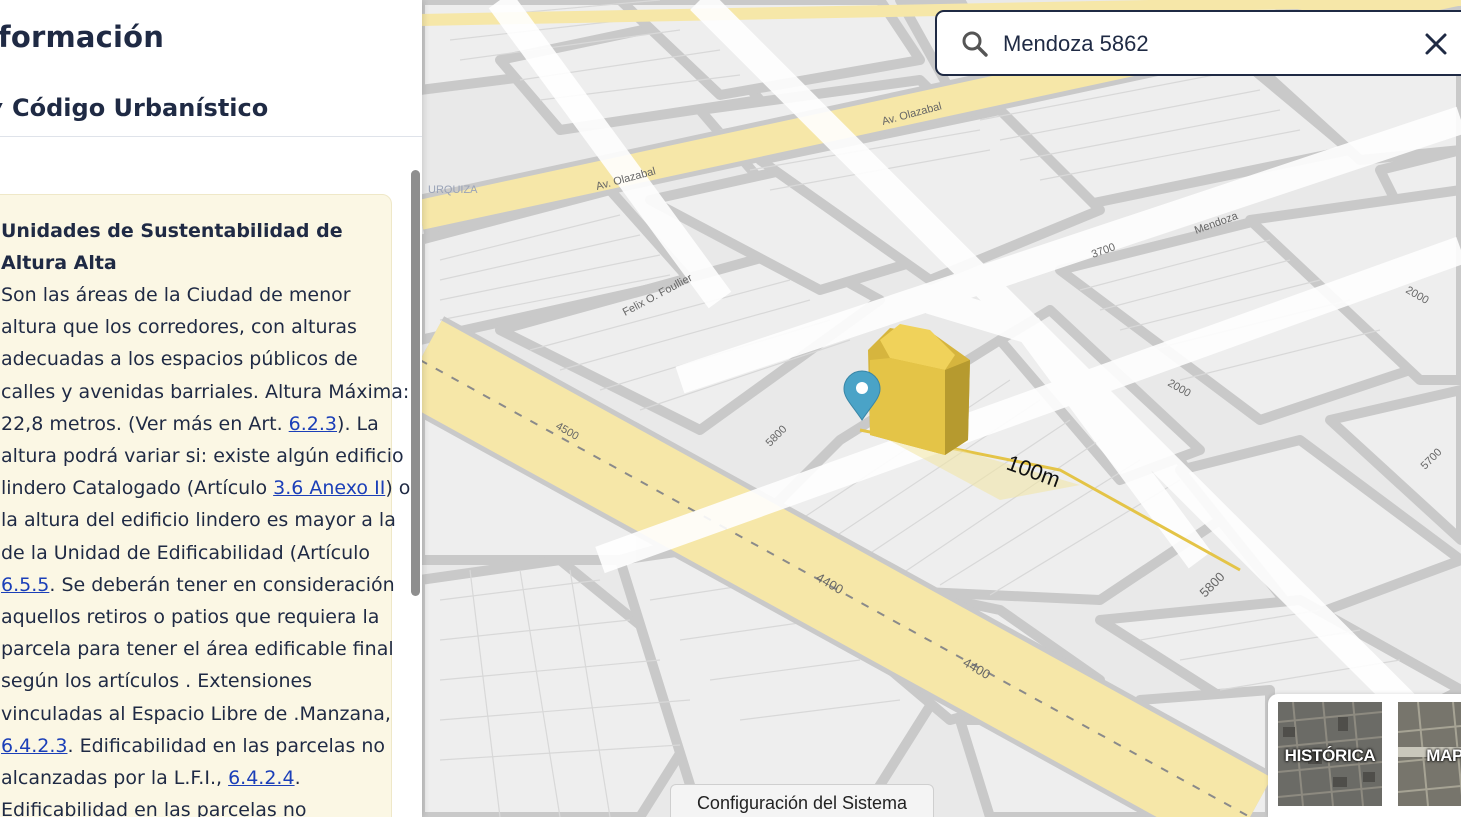  What do you see at coordinates (6, 108) in the screenshot?
I see `chevron-down-icon: ▼` at bounding box center [6, 108].